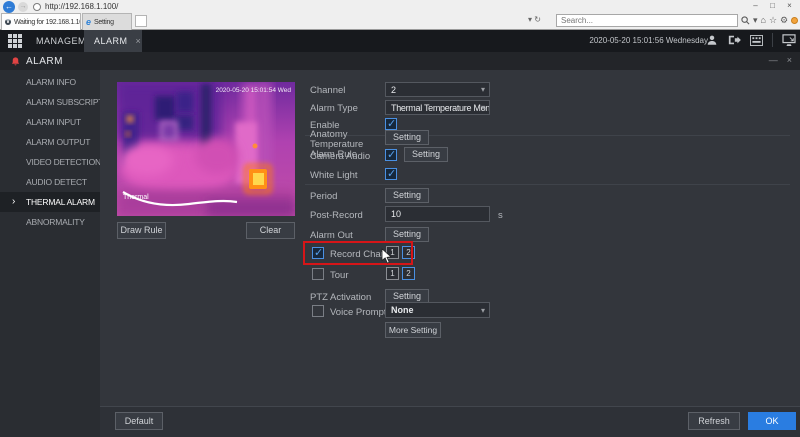  I want to click on tour-checkbox, so click(318, 274).